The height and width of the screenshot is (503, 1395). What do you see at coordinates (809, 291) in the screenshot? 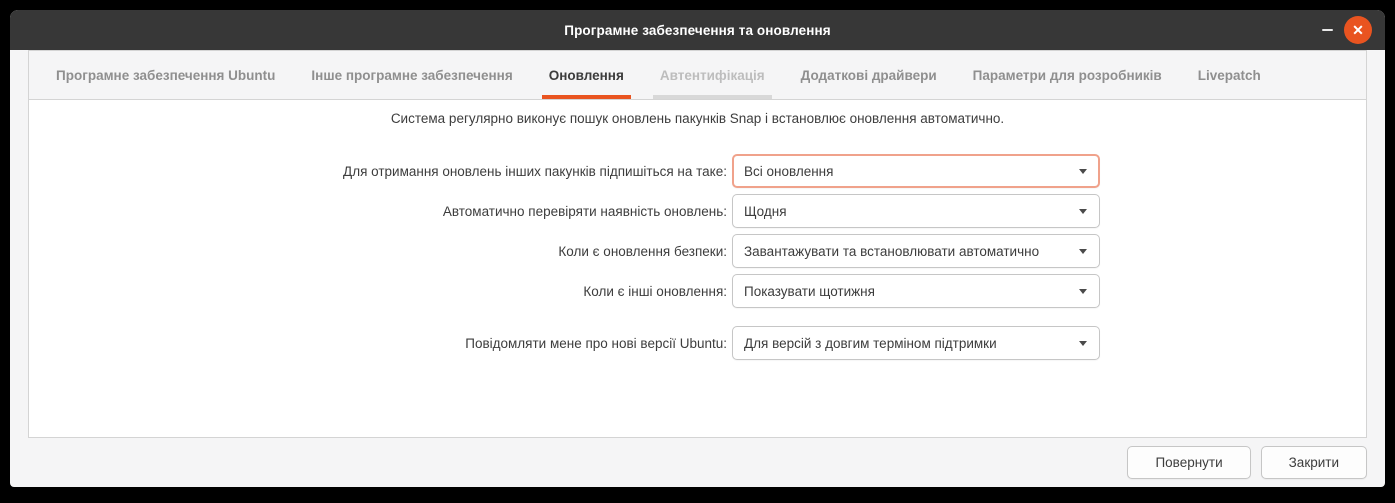
I see `dropdown-value: Показувати щотижня` at bounding box center [809, 291].